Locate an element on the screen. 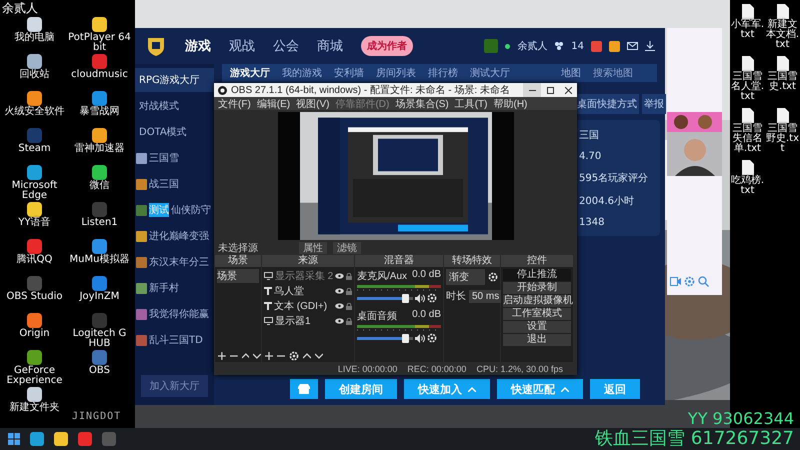 This screenshot has width=800, height=450. shortcut-label: Listen1 is located at coordinates (99, 223).